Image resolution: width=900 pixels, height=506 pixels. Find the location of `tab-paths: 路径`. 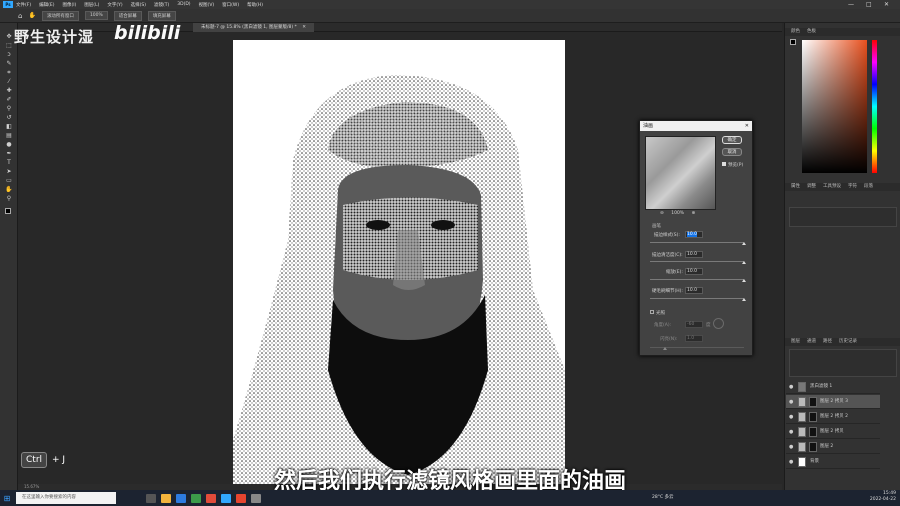

tab-paths: 路径 is located at coordinates (827, 342).